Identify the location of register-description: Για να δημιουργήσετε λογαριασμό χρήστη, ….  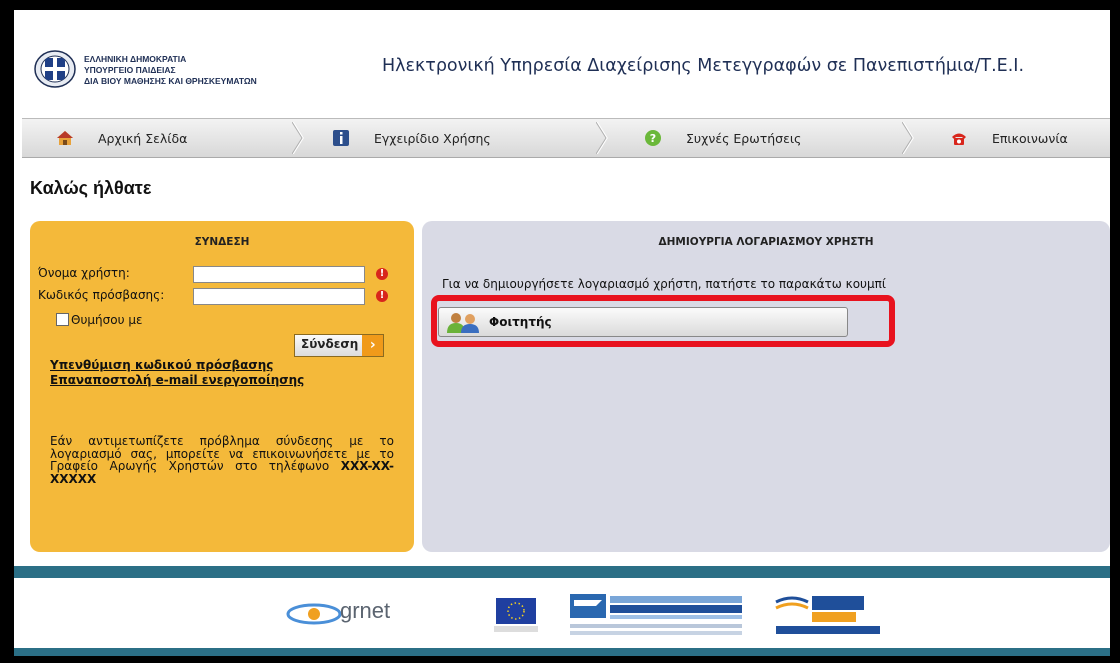
(664, 284).